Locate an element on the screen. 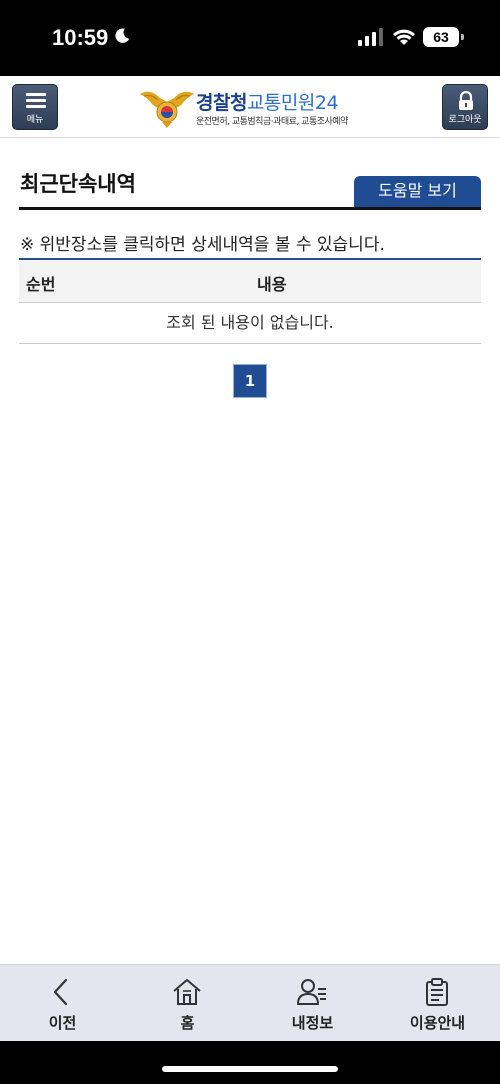 This screenshot has width=500, height=1084. site-logo: 경찰청교통민원24 운전면허, 교통범칙금·과태료, 교통조사예약 is located at coordinates (253, 108).